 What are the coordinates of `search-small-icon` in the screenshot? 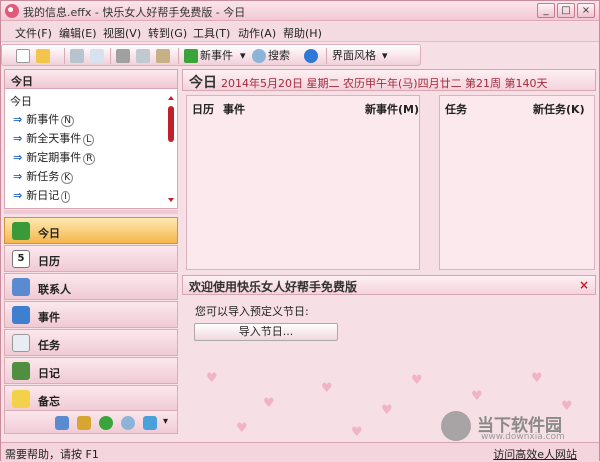 It's located at (128, 423).